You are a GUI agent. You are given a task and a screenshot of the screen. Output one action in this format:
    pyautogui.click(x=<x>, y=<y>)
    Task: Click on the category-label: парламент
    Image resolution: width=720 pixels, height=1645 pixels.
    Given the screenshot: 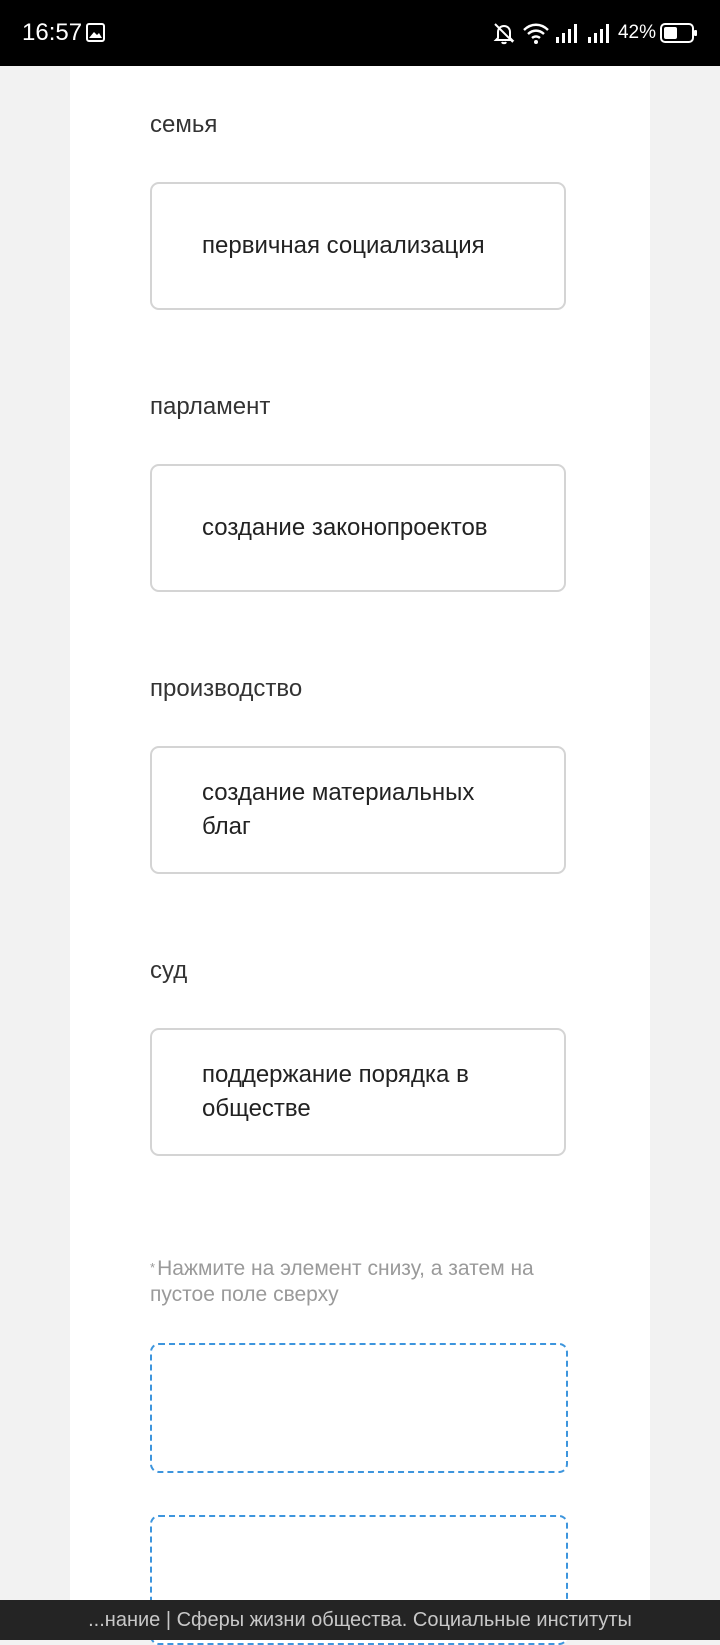 What is the action you would take?
    pyautogui.click(x=210, y=406)
    